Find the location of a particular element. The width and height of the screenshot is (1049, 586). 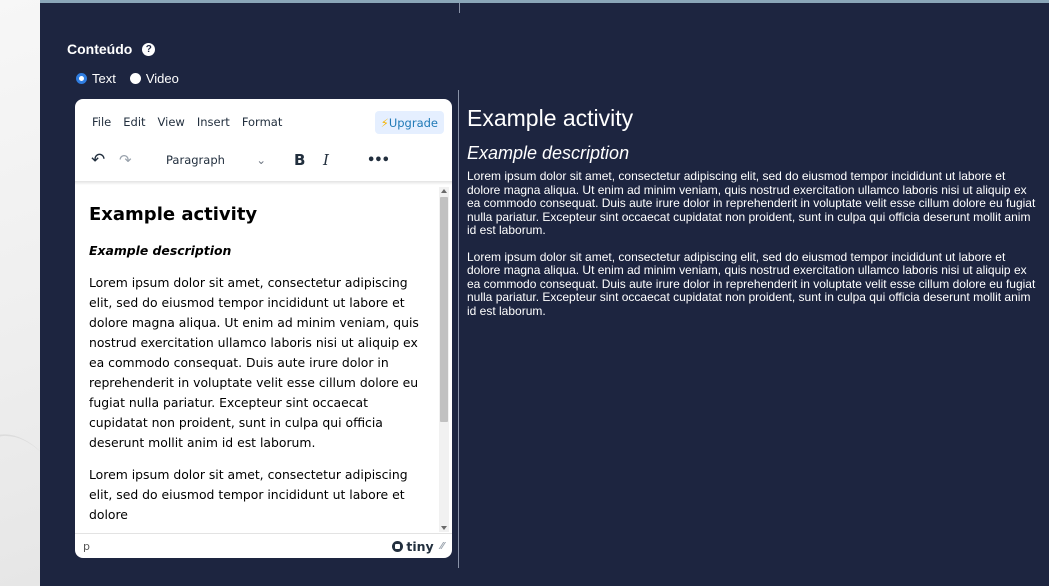

panel-top-border is located at coordinates (544, 1).